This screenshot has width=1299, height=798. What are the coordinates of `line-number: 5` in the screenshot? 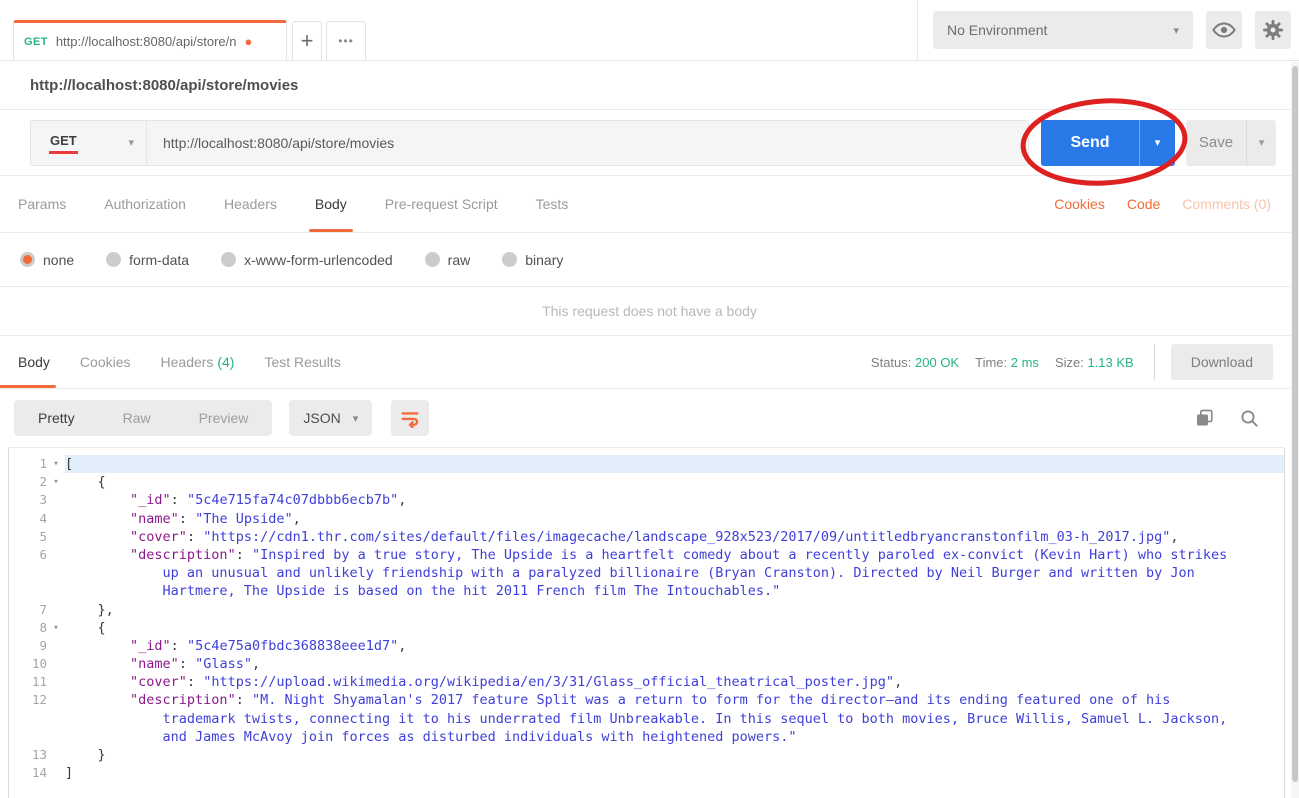 It's located at (43, 536).